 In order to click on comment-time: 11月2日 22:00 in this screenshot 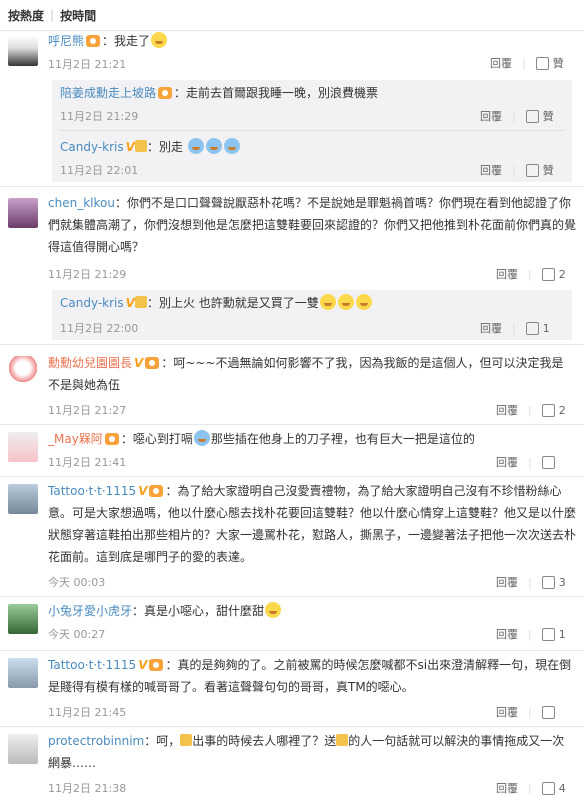, I will do `click(99, 328)`.